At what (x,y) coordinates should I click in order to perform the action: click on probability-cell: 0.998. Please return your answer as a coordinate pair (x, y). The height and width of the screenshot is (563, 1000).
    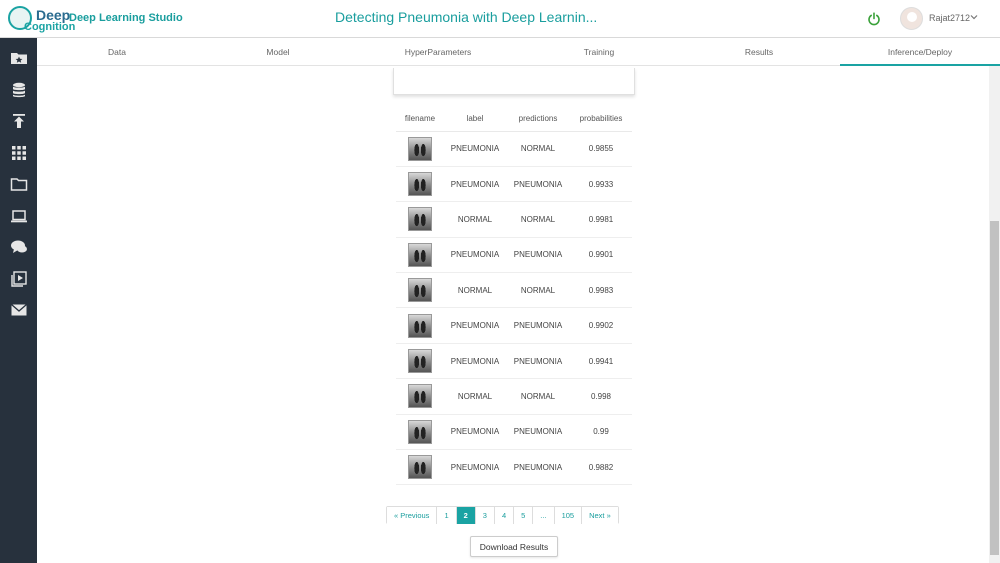
    Looking at the image, I should click on (601, 396).